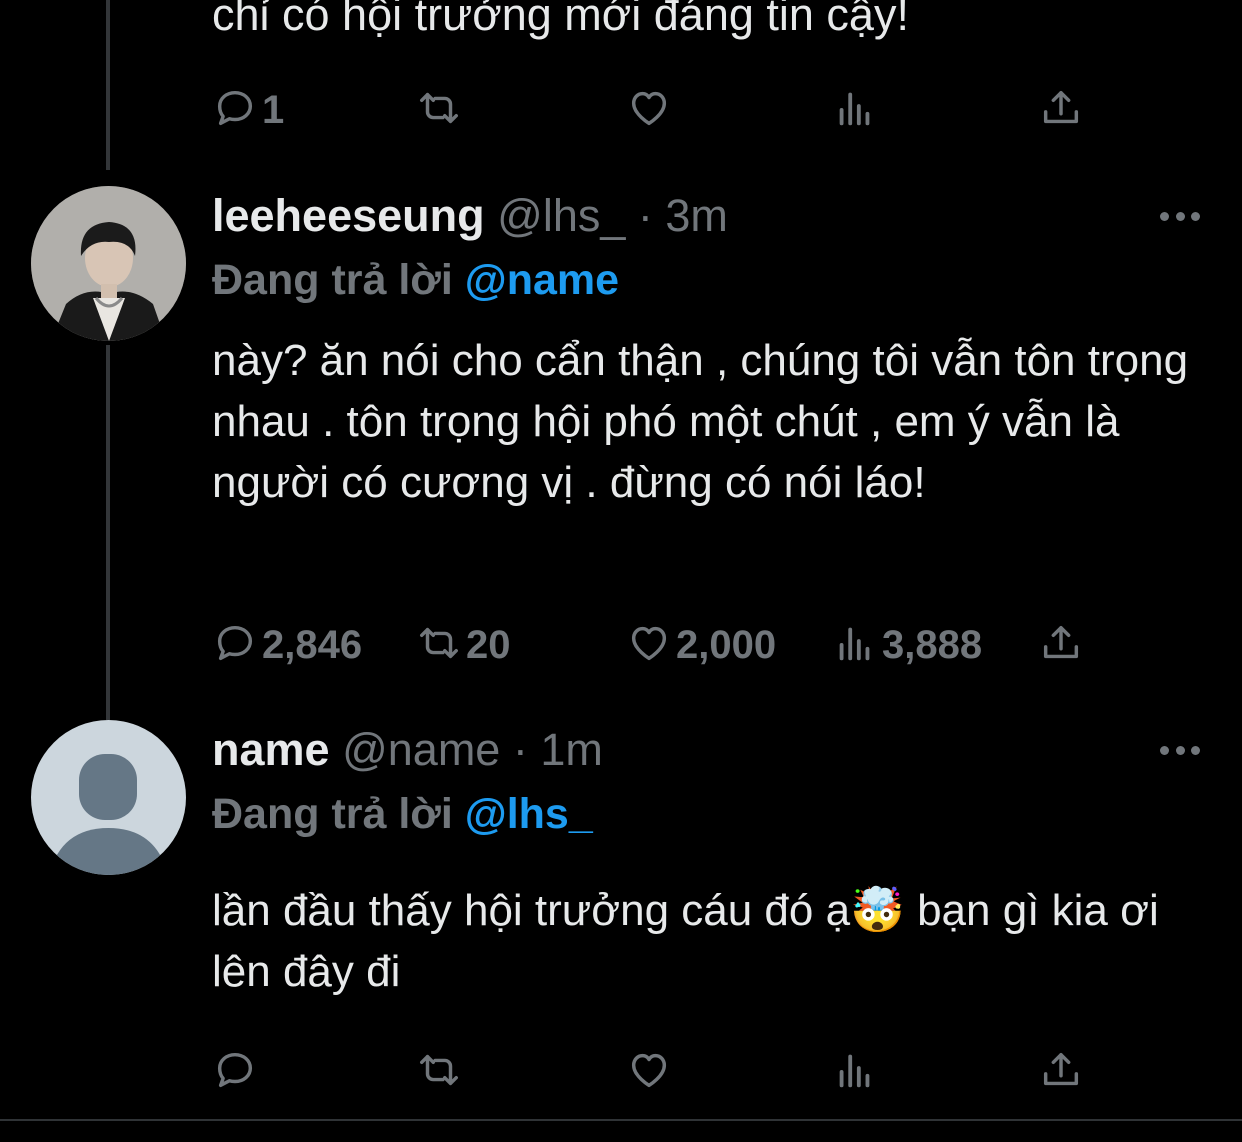 The image size is (1242, 1142). What do you see at coordinates (273, 110) in the screenshot?
I see `reply-count: 1` at bounding box center [273, 110].